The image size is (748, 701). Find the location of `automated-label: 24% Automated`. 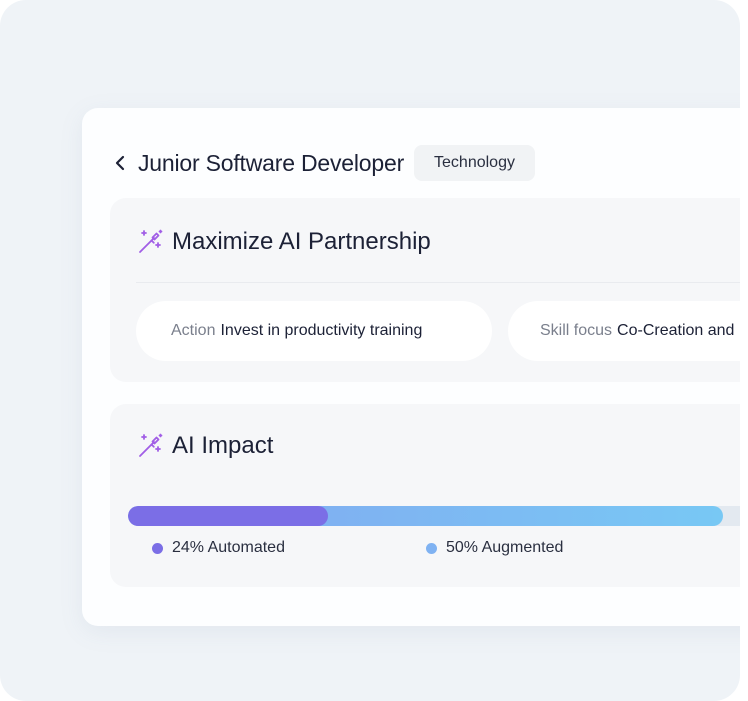

automated-label: 24% Automated is located at coordinates (228, 547).